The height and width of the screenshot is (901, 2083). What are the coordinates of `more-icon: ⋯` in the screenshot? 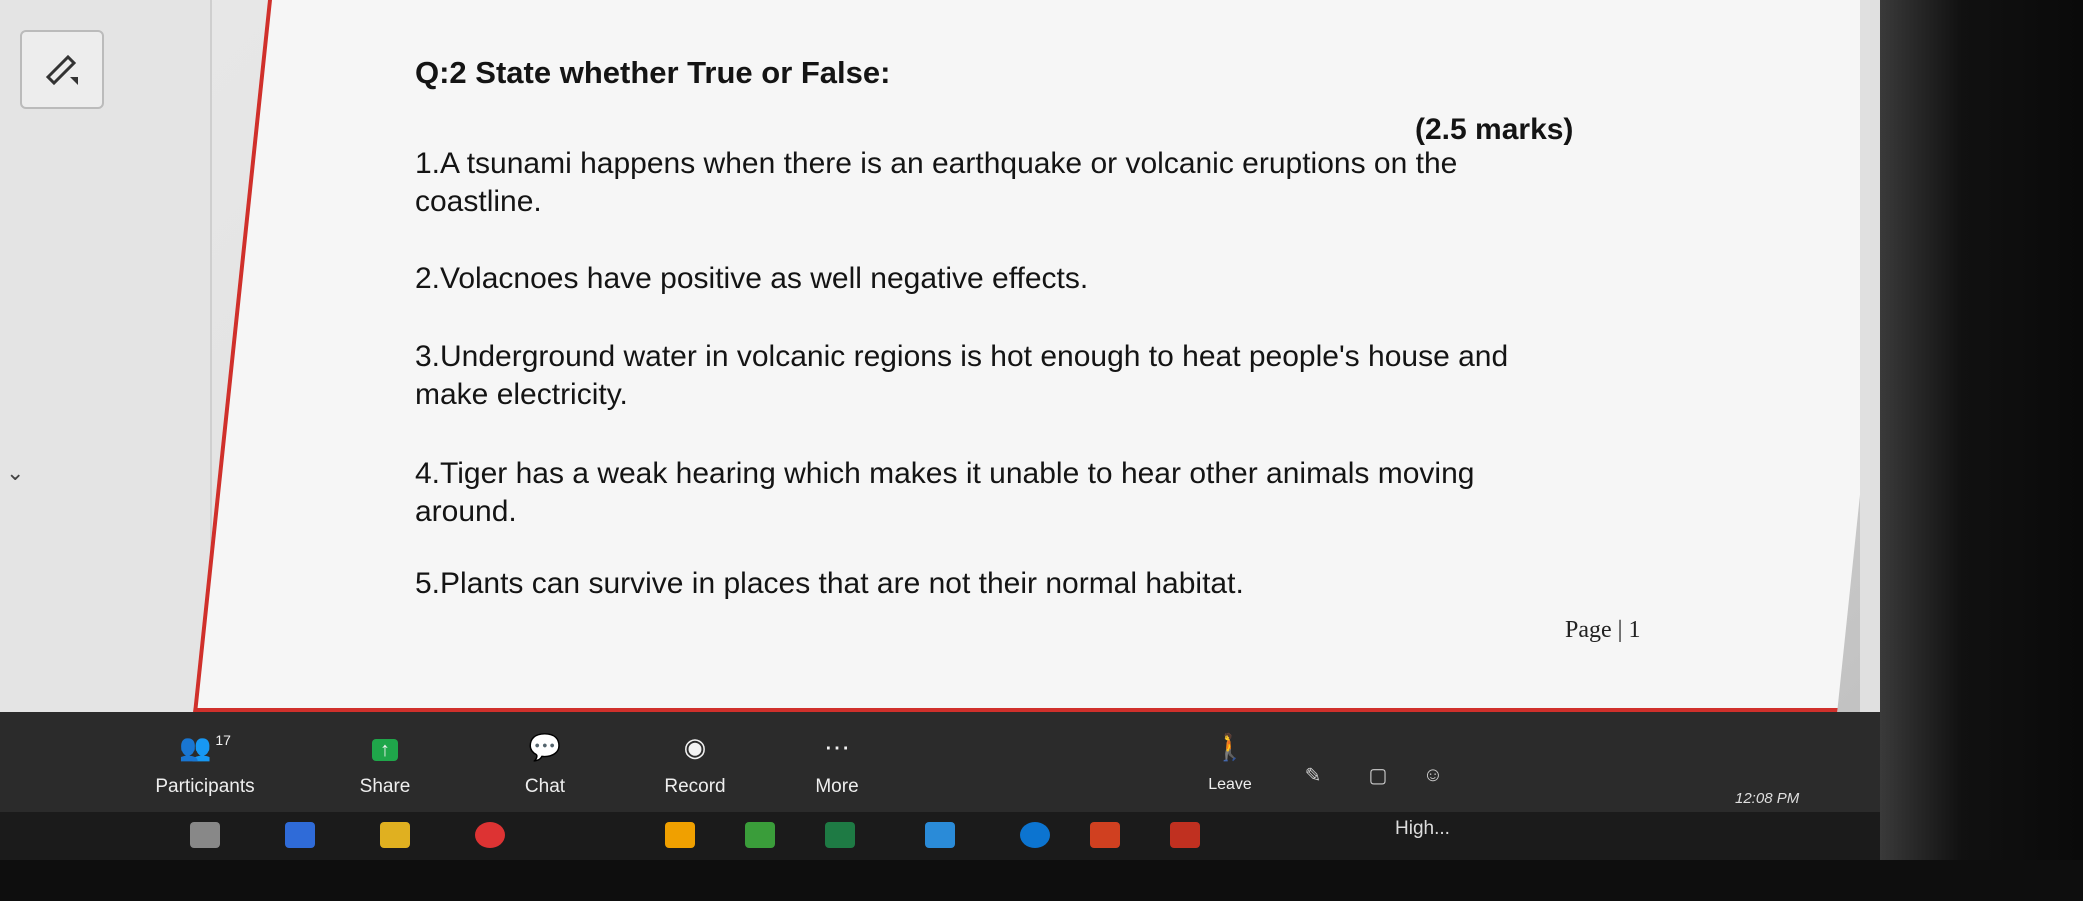 It's located at (837, 747).